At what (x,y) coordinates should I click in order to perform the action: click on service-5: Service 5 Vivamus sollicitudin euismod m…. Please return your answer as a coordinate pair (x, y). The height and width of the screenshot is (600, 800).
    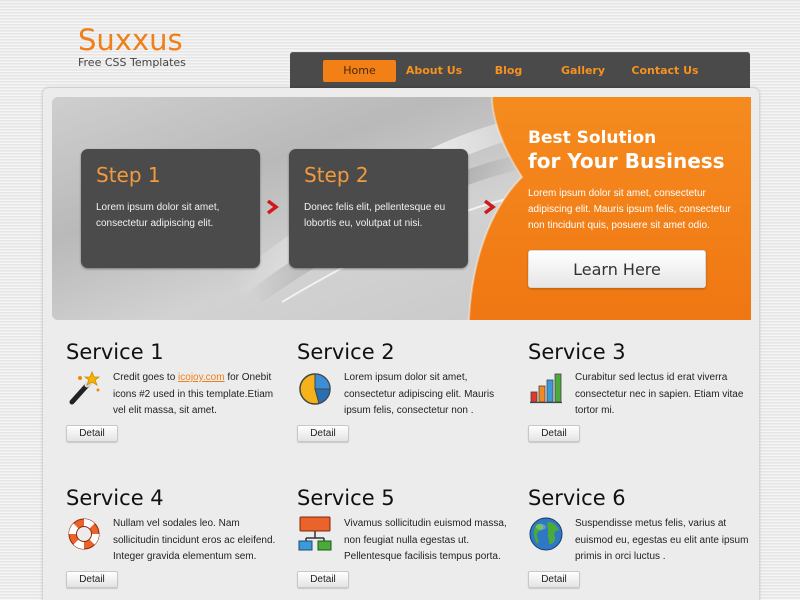
    Looking at the image, I should click on (407, 543).